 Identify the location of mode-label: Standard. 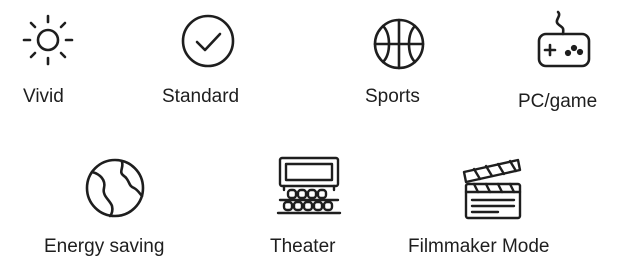
(201, 96).